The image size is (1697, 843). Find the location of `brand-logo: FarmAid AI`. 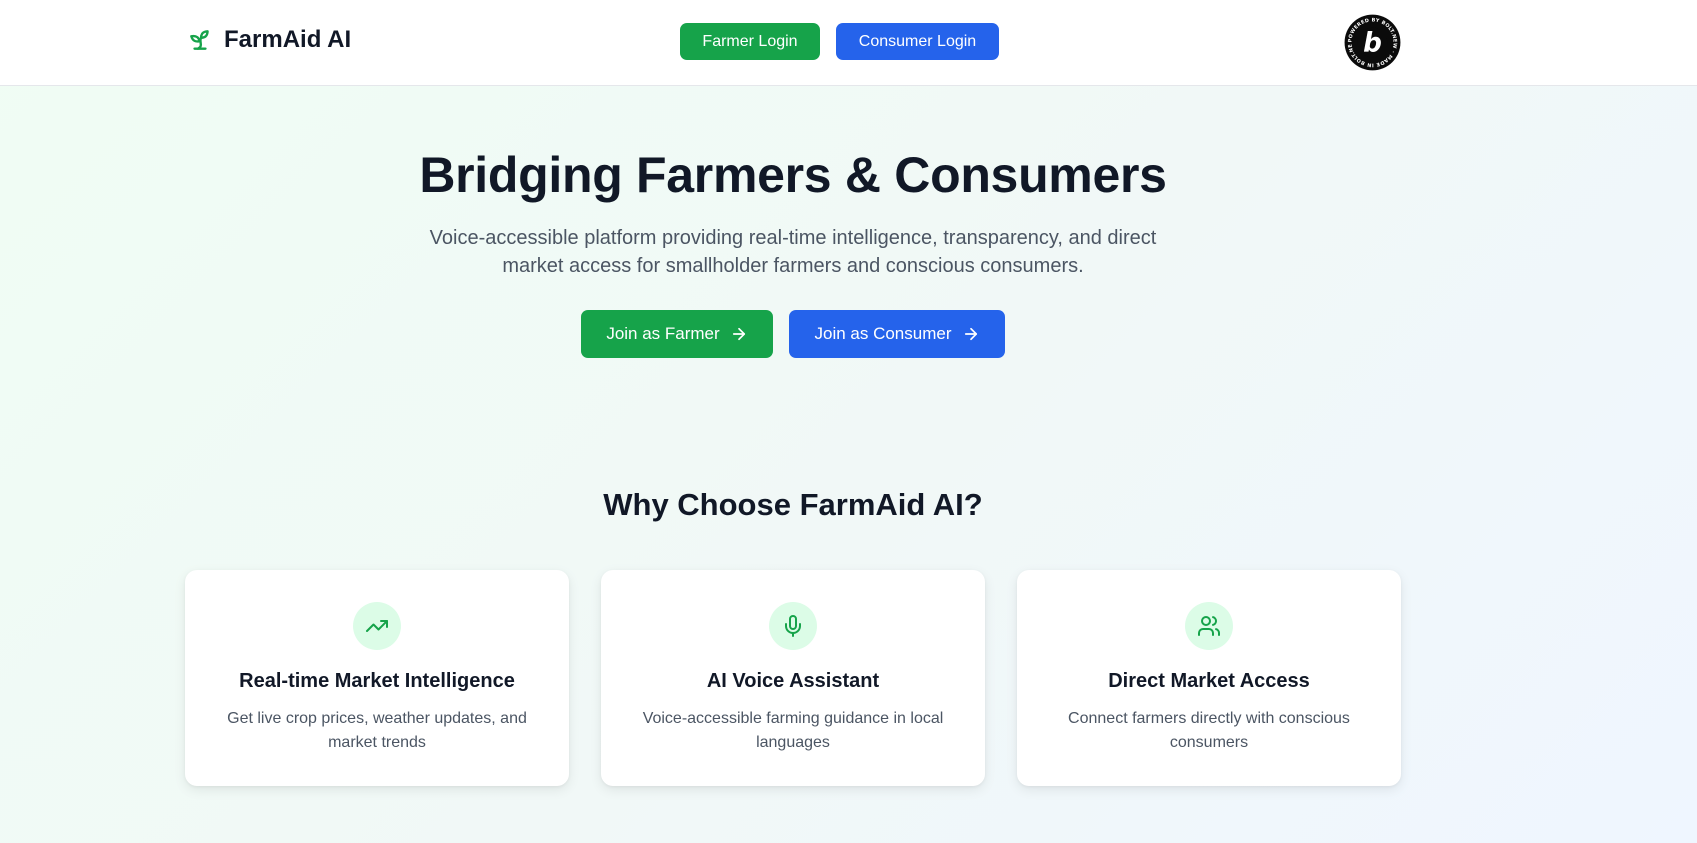

brand-logo: FarmAid AI is located at coordinates (269, 40).